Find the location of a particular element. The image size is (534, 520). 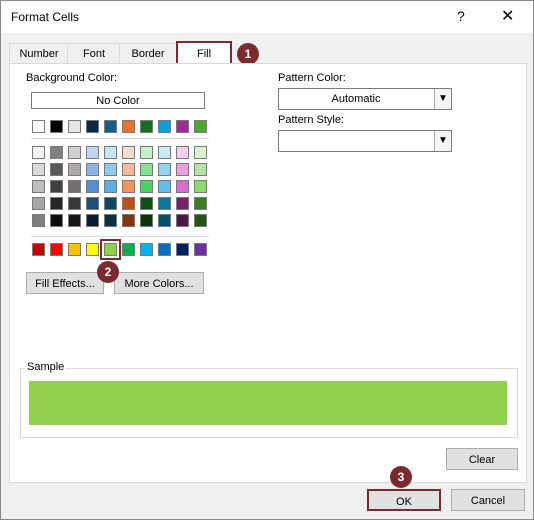

step-marker-2: 2 is located at coordinates (108, 272).